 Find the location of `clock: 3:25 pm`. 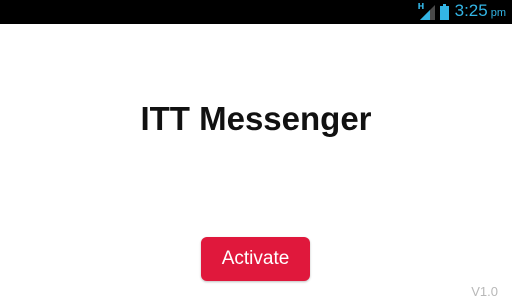

clock: 3:25 pm is located at coordinates (480, 12).